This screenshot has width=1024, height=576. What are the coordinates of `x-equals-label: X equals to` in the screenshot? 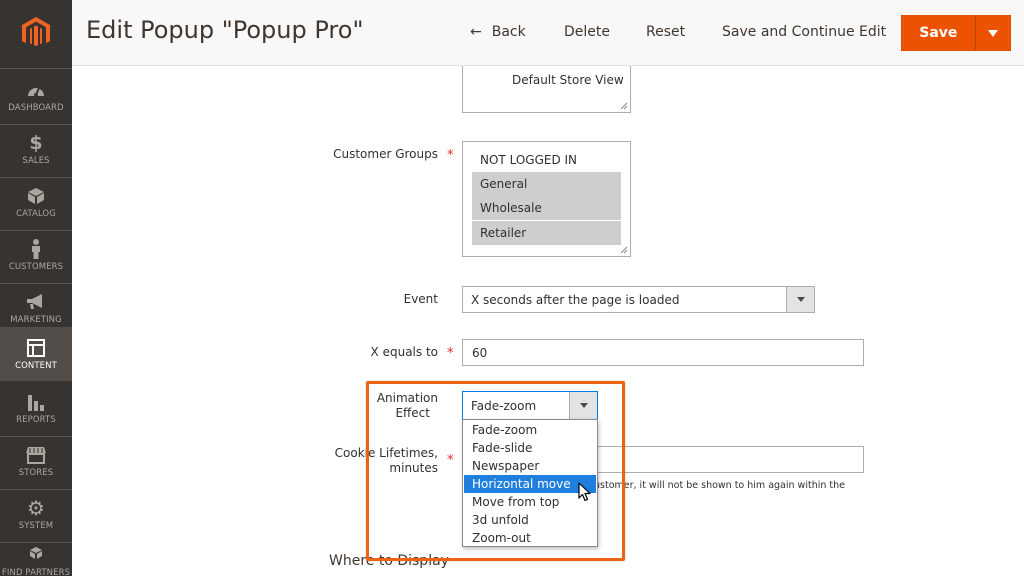 It's located at (404, 352).